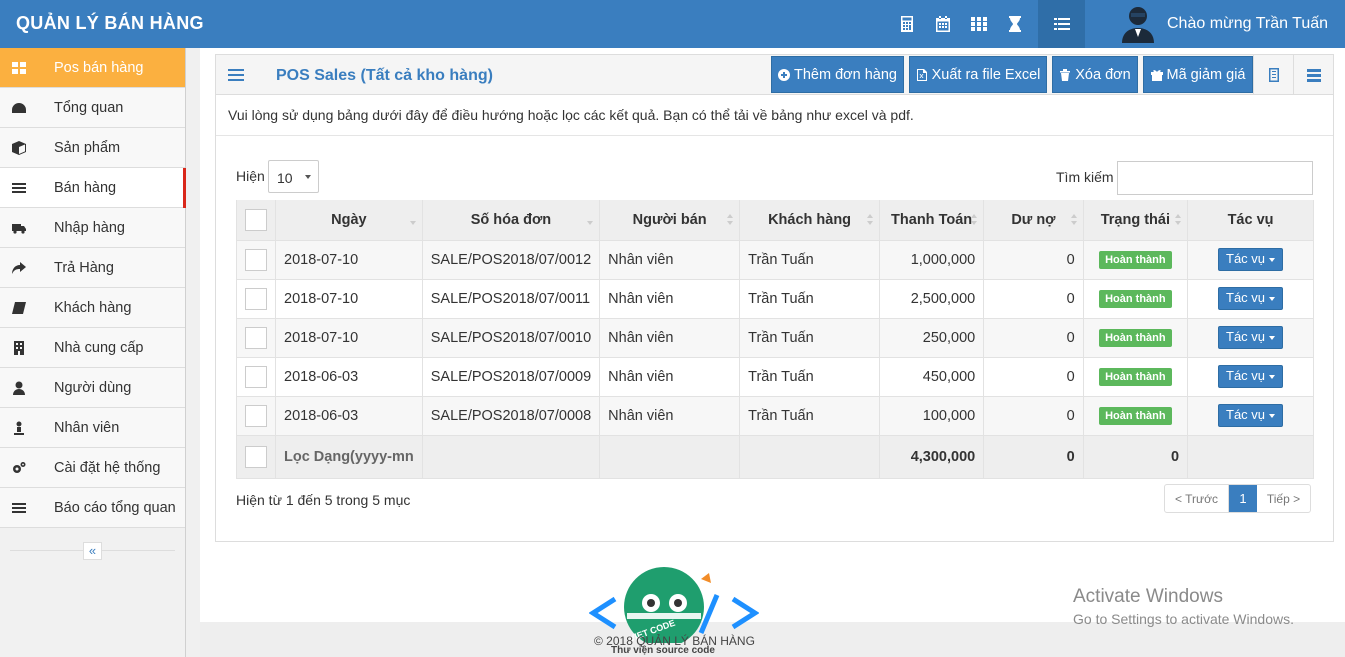  I want to click on delete-order-button: Xóa đơn, so click(1095, 74).